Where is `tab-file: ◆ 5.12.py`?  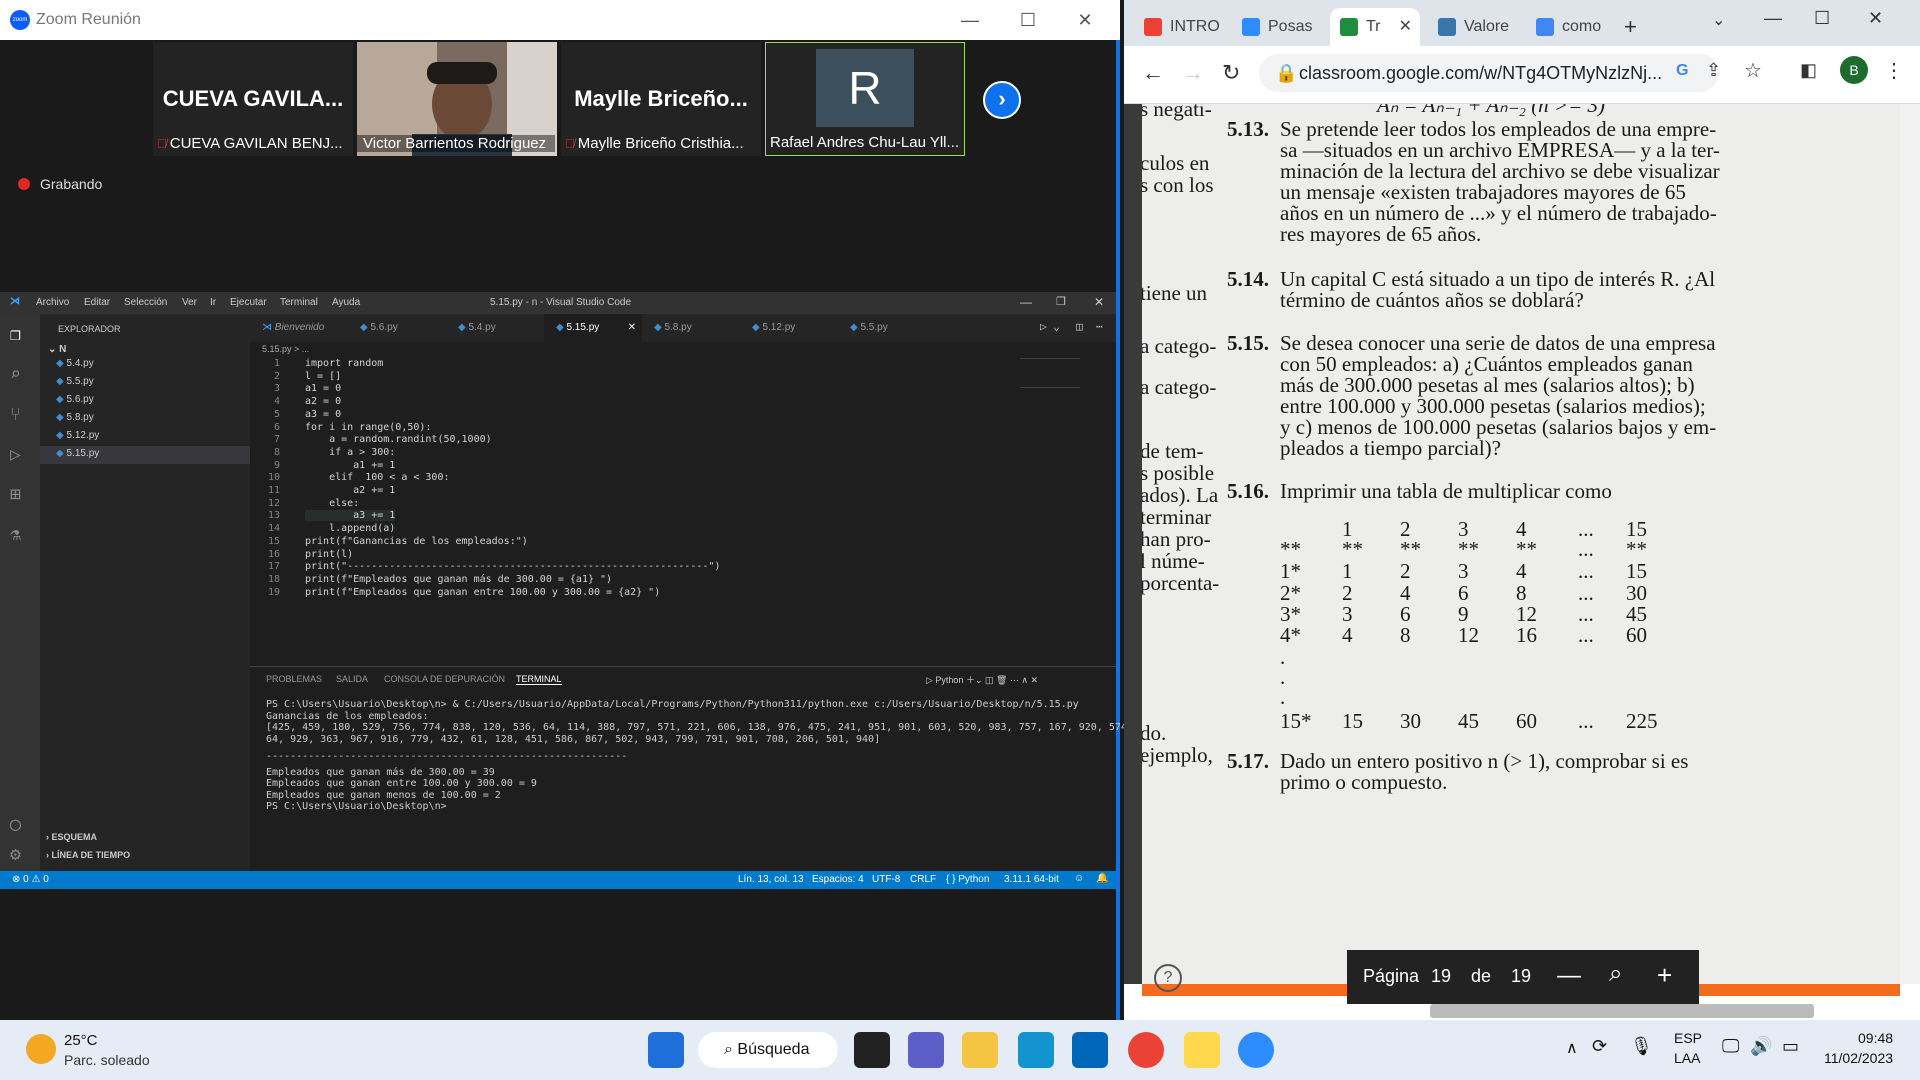
tab-file: ◆ 5.12.py is located at coordinates (789, 328).